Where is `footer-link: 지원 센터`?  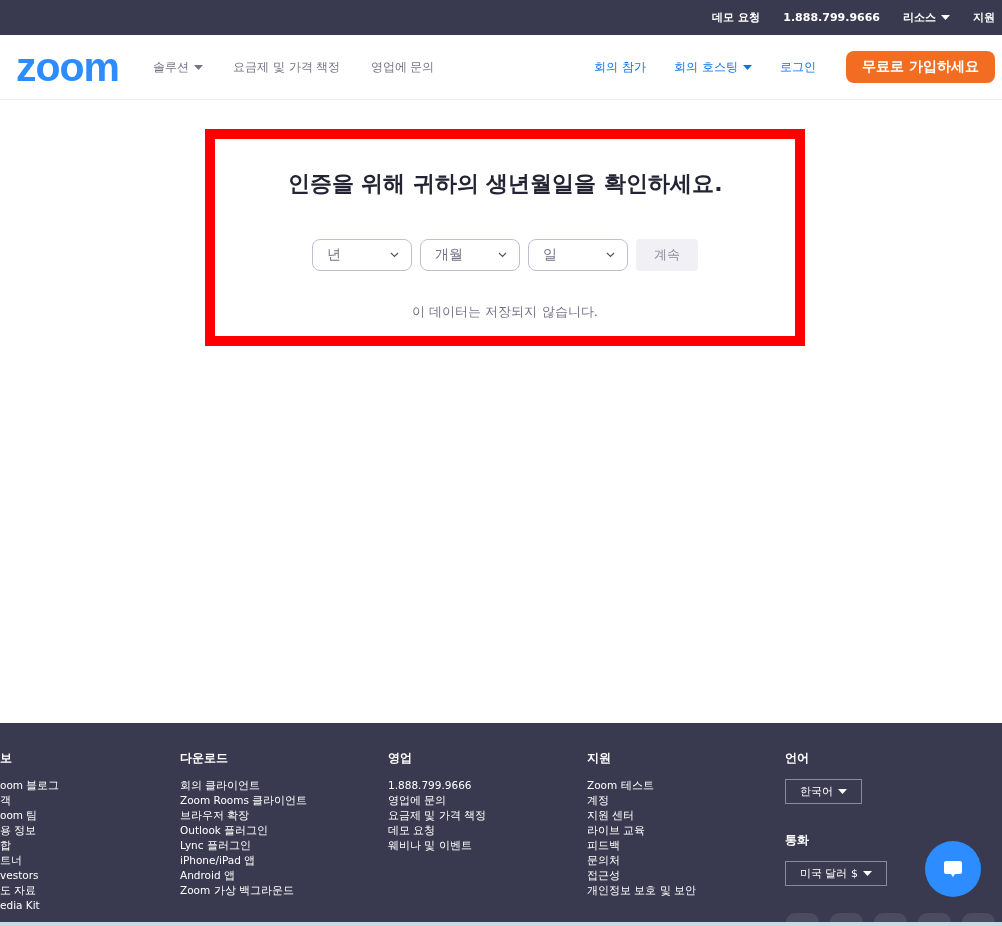
footer-link: 지원 센터 is located at coordinates (686, 815).